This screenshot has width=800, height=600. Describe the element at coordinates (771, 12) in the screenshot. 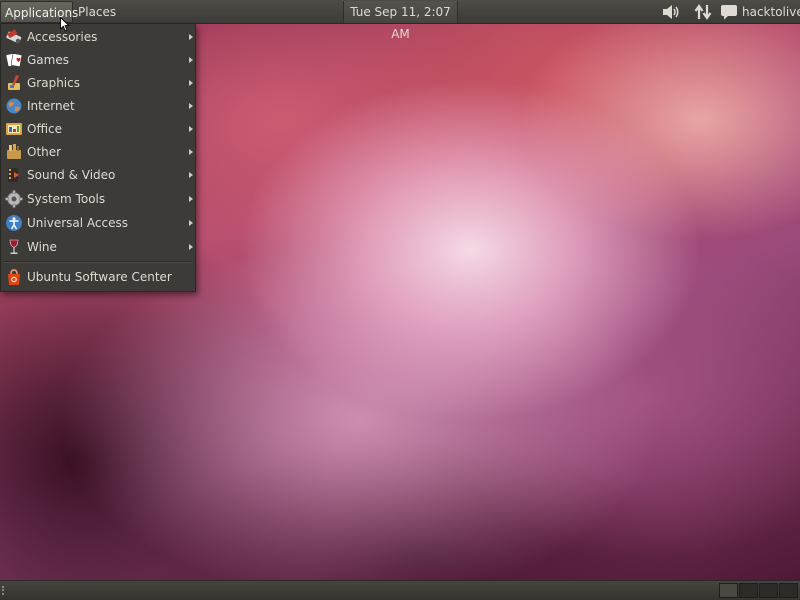

I see `user-menu: hacktolive` at that location.